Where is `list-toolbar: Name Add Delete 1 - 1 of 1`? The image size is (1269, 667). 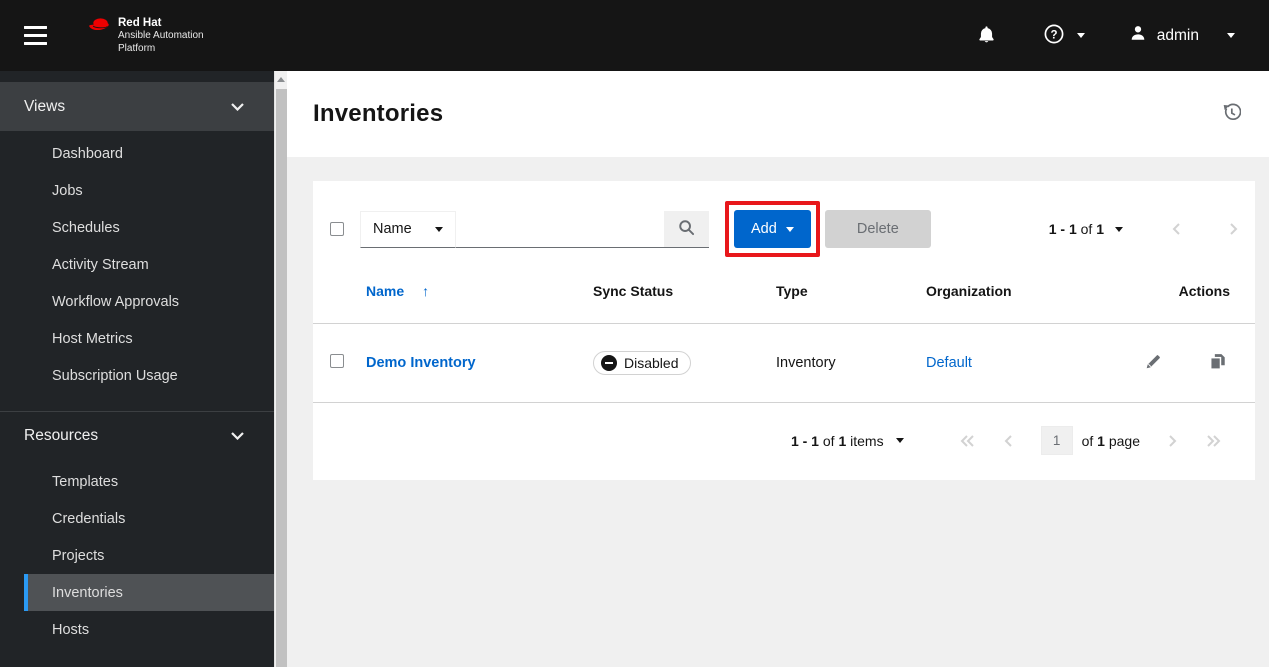
list-toolbar: Name Add Delete 1 - 1 of 1 is located at coordinates (784, 229).